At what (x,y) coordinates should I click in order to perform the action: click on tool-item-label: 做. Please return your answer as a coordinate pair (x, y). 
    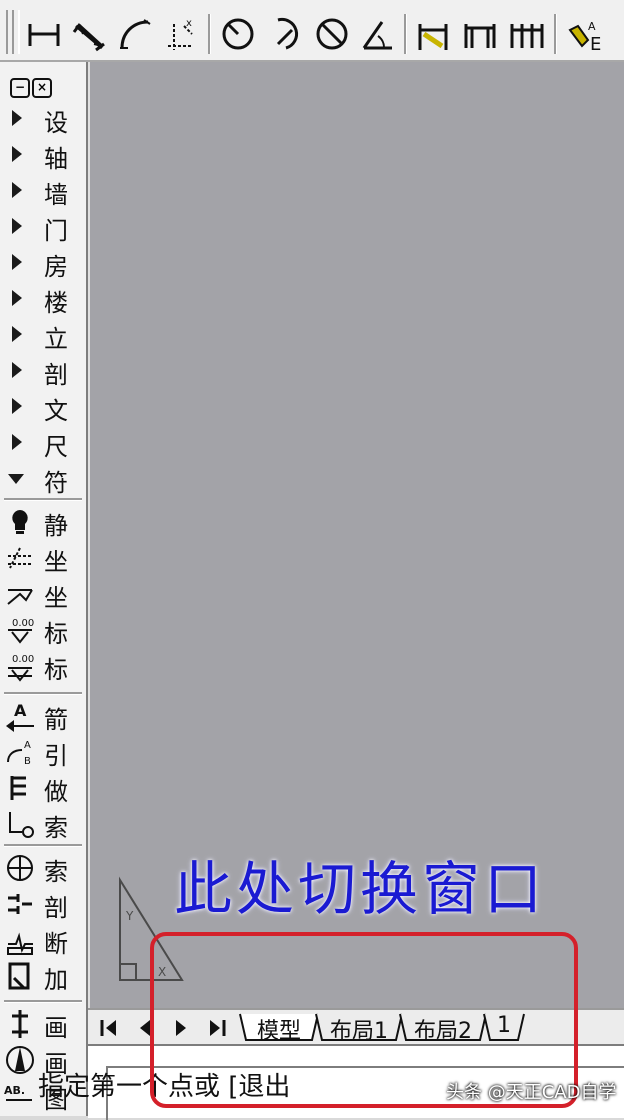
    Looking at the image, I should click on (56, 792).